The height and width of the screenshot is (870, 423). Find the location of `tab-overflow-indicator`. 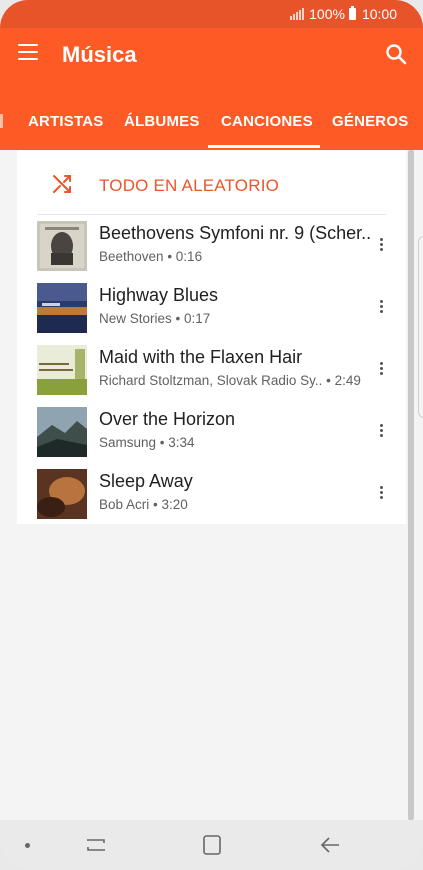

tab-overflow-indicator is located at coordinates (1, 121).